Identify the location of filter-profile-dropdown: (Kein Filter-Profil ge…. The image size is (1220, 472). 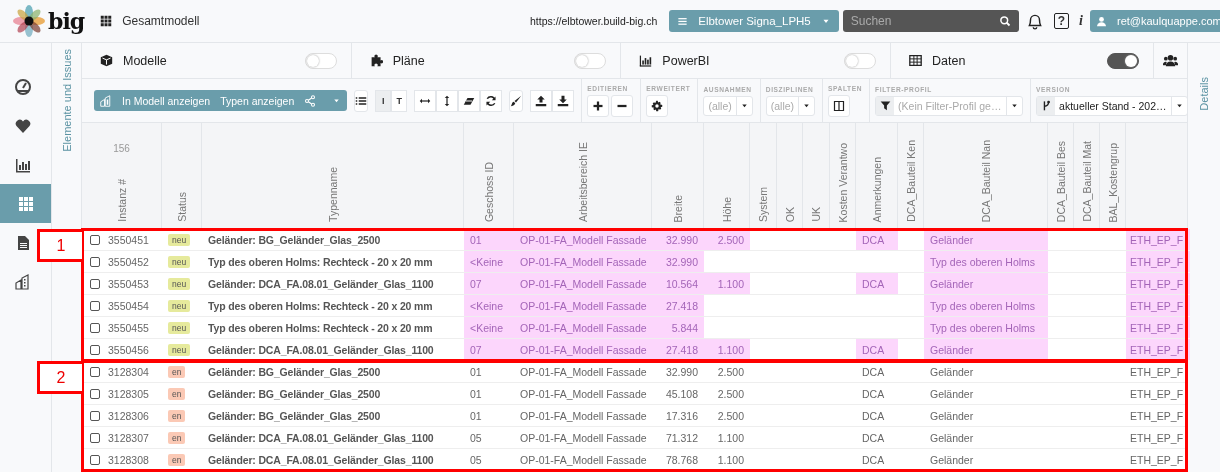
(949, 105).